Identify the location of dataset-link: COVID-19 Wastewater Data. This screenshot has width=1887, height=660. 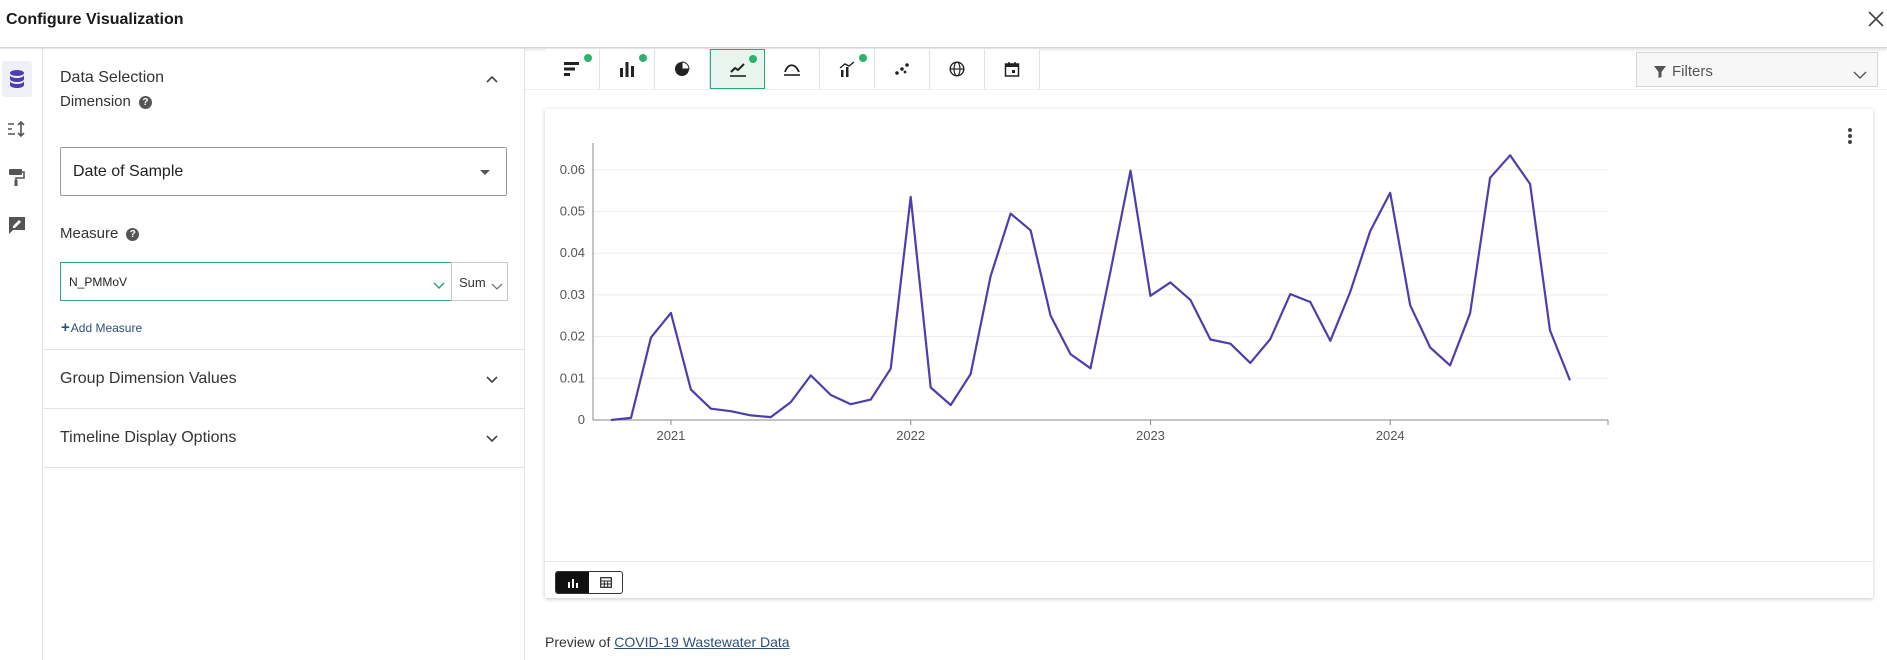
(701, 642).